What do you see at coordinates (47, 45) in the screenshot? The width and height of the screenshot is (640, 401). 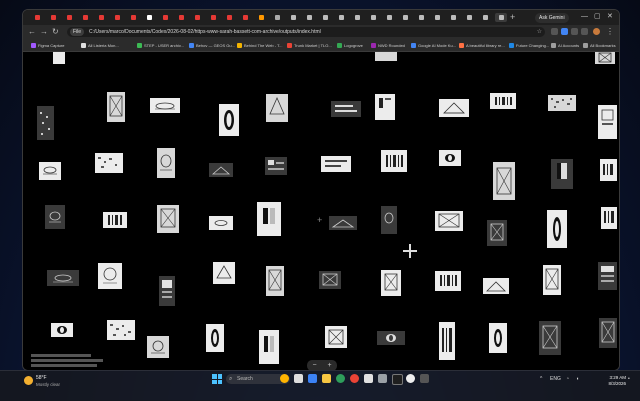 I see `bookmark-item: Figma Capture` at bounding box center [47, 45].